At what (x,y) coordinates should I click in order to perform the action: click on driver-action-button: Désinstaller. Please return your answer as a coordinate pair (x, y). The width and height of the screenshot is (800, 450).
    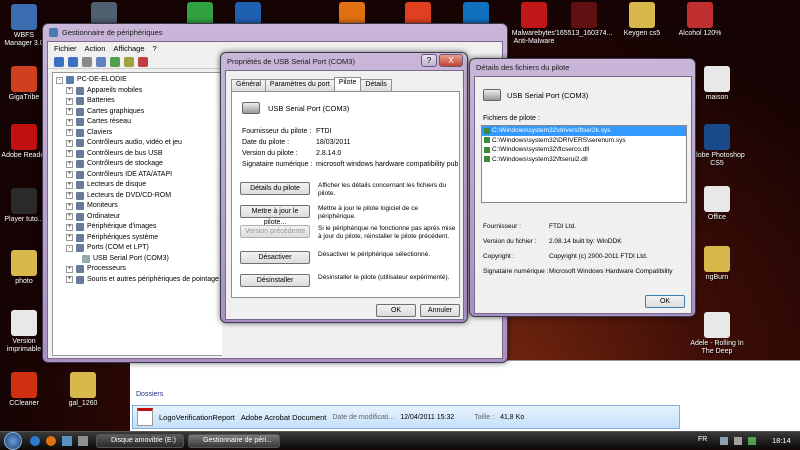
    Looking at the image, I should click on (275, 280).